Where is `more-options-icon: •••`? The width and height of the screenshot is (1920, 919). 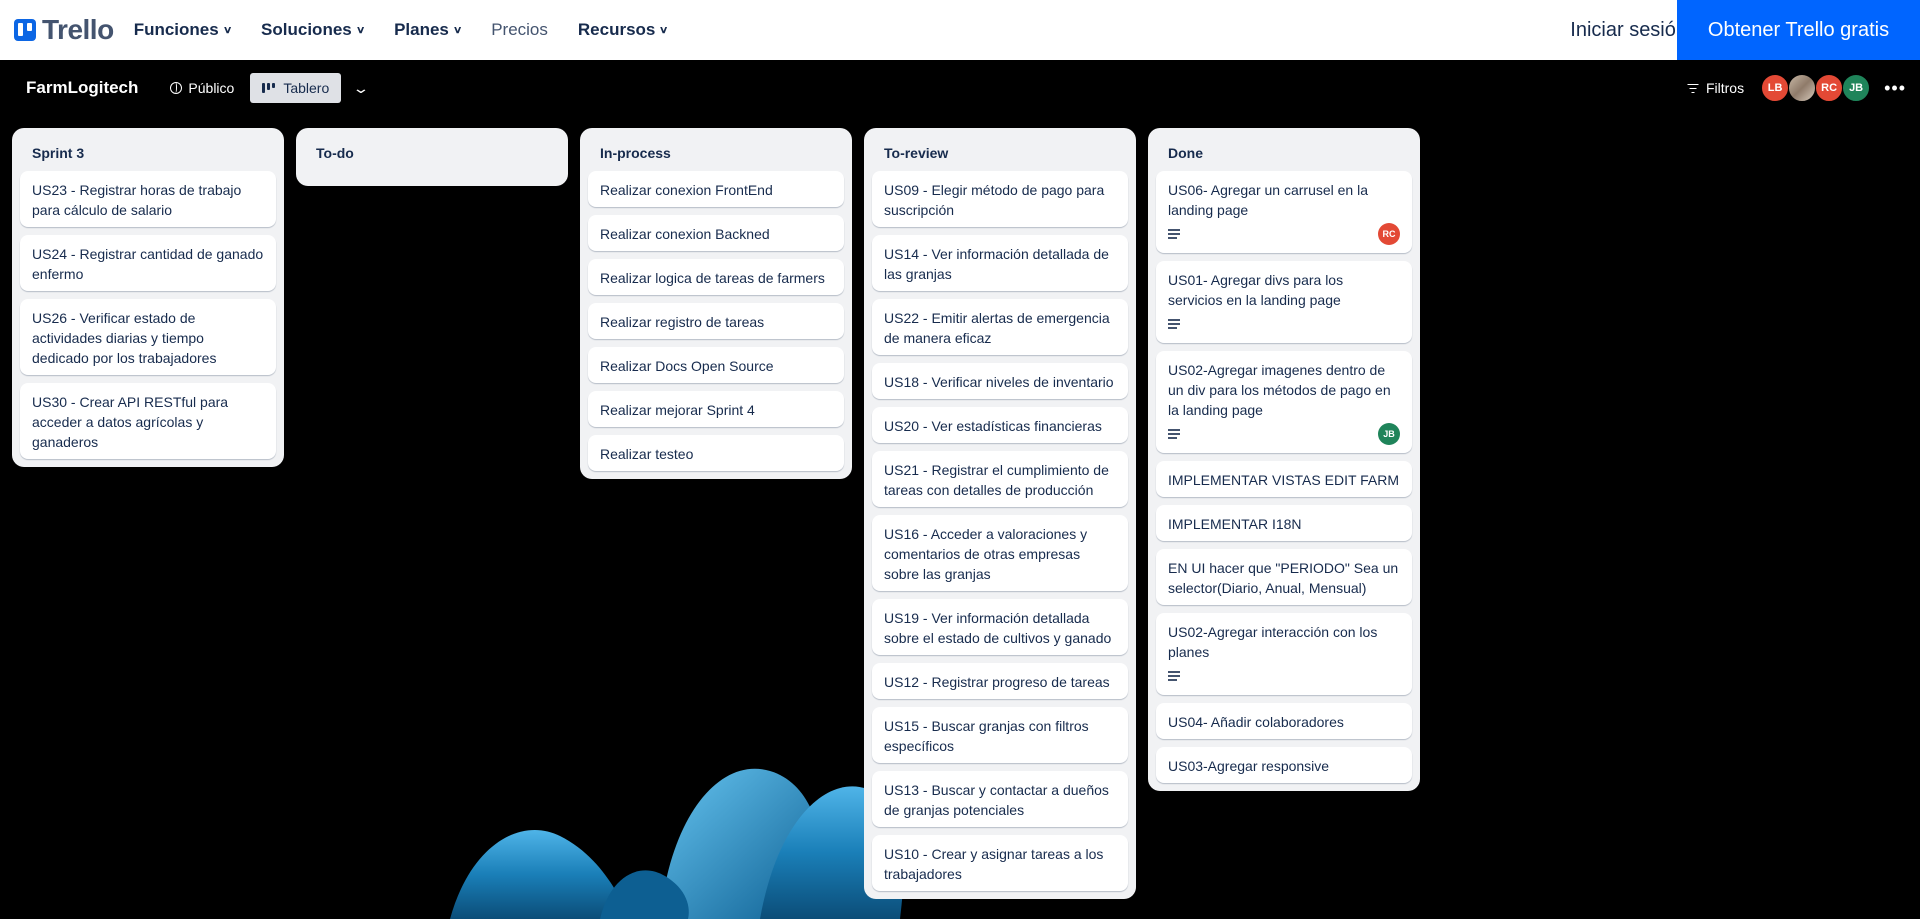 more-options-icon: ••• is located at coordinates (1895, 88).